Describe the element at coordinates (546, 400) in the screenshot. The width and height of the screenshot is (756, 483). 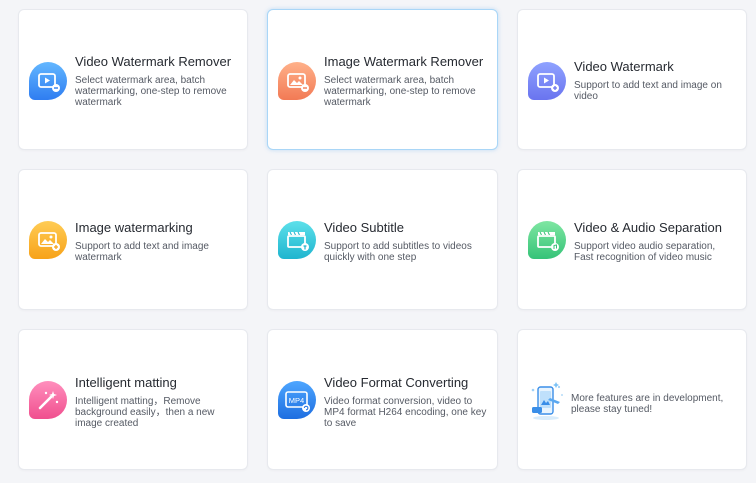
I see `phone-development-icon` at that location.